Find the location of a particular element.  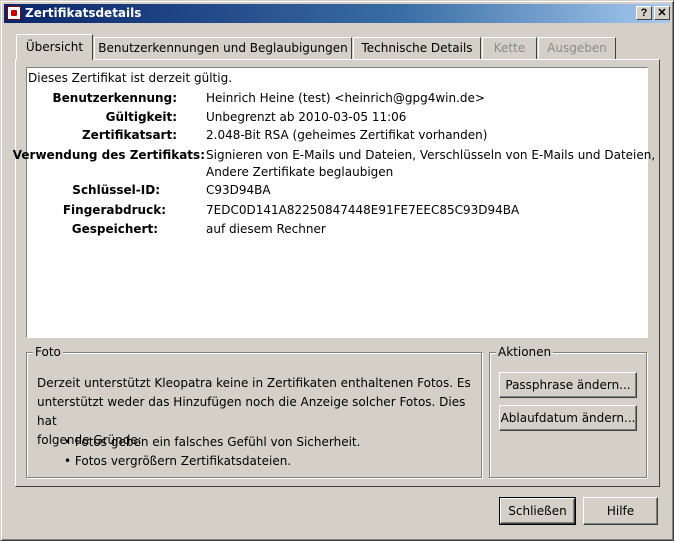

actions-group-title: Aktionen is located at coordinates (525, 352).